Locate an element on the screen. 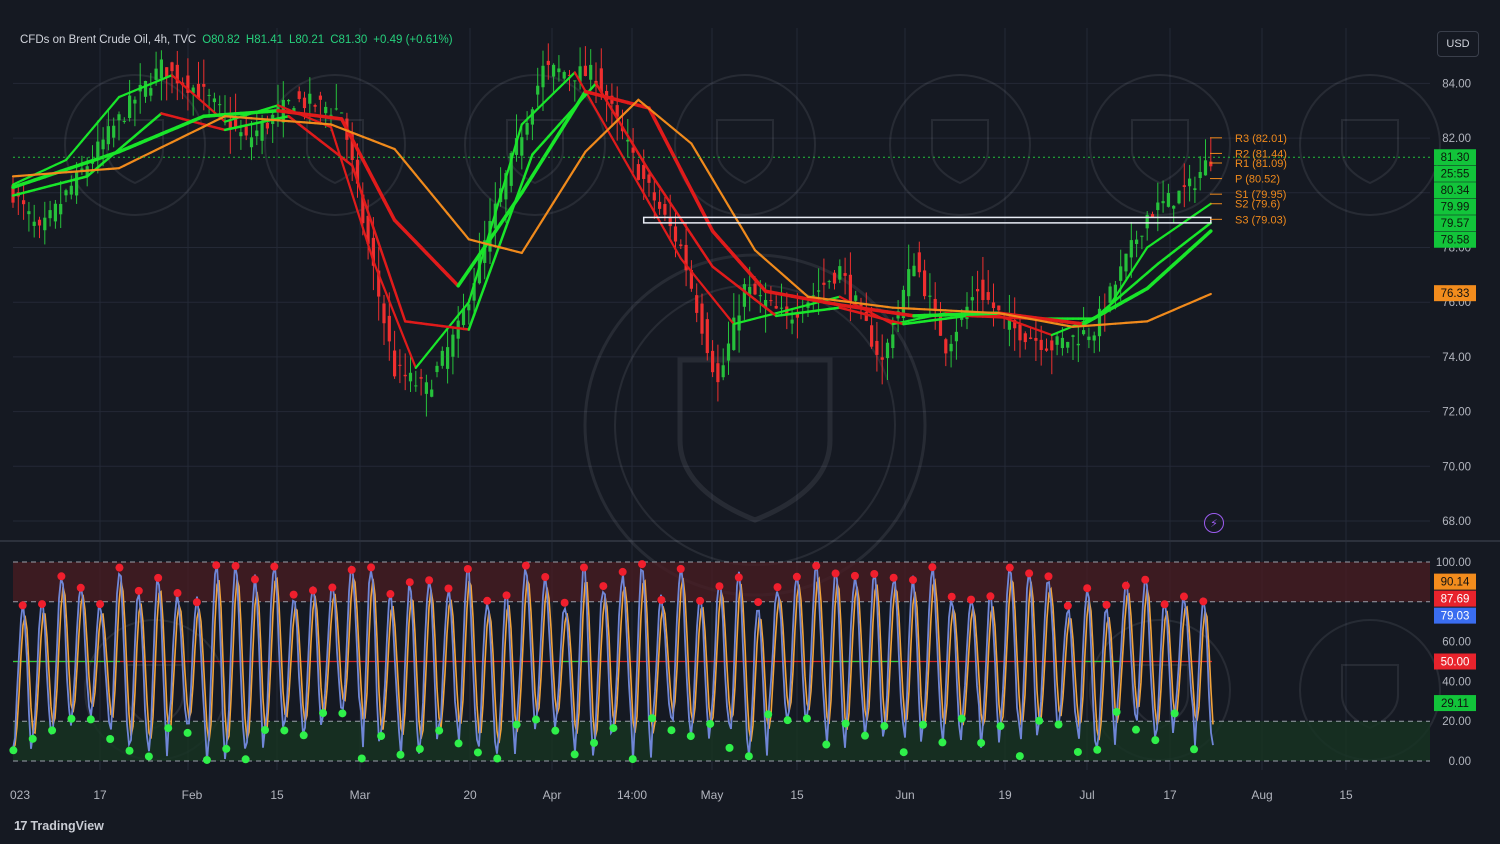 The height and width of the screenshot is (844, 1500). pivot-label: R1 (81.09) is located at coordinates (1261, 164).